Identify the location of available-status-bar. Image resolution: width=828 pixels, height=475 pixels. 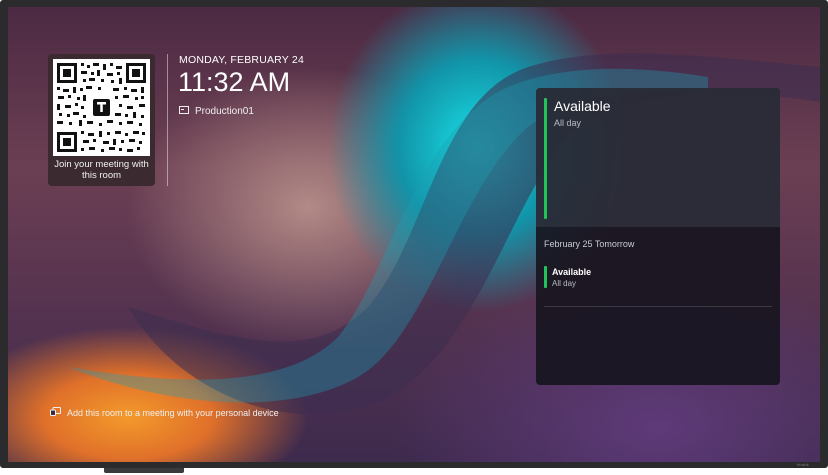
(545, 158).